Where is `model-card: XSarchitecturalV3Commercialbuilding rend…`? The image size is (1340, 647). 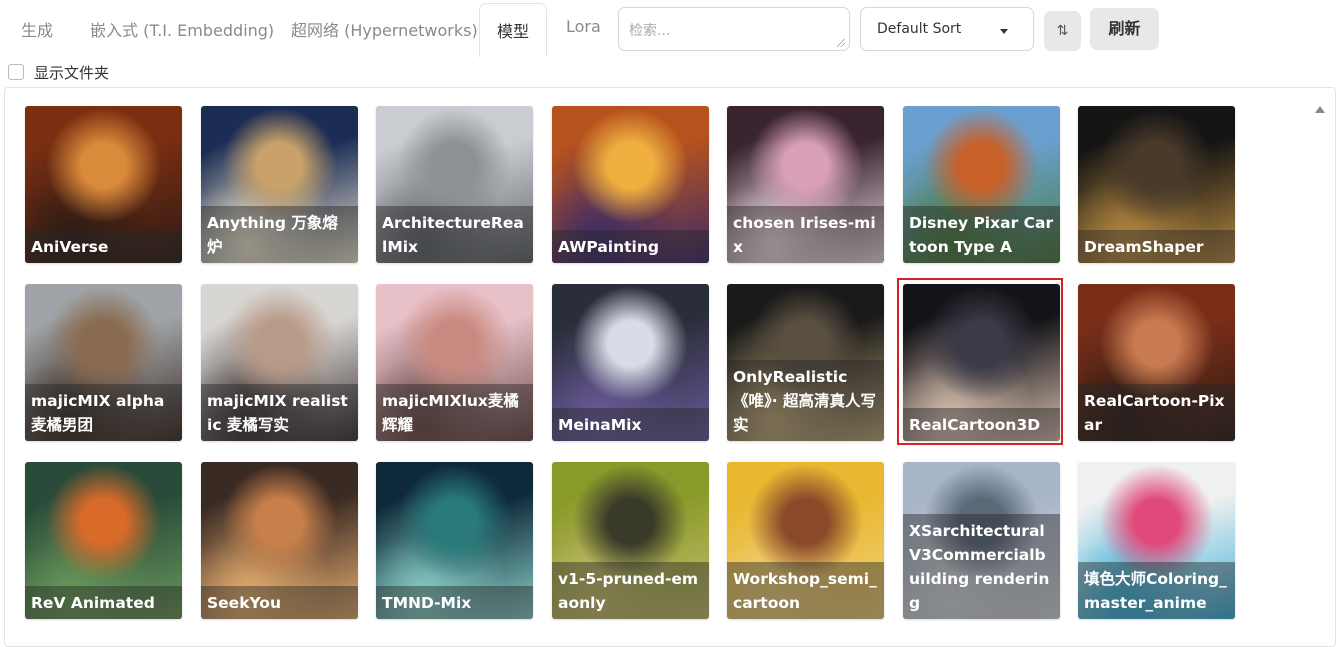
model-card: XSarchitecturalV3Commercialbuilding rend… is located at coordinates (981, 540).